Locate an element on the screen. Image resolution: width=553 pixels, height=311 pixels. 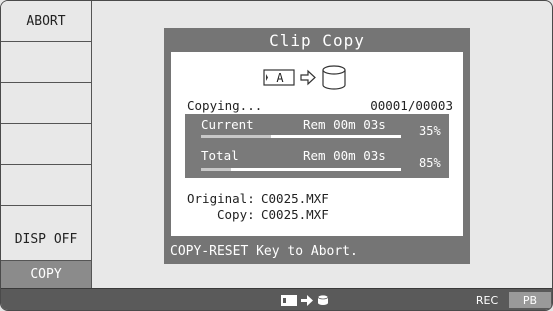
abort-button-label: ABORT is located at coordinates (46, 21).